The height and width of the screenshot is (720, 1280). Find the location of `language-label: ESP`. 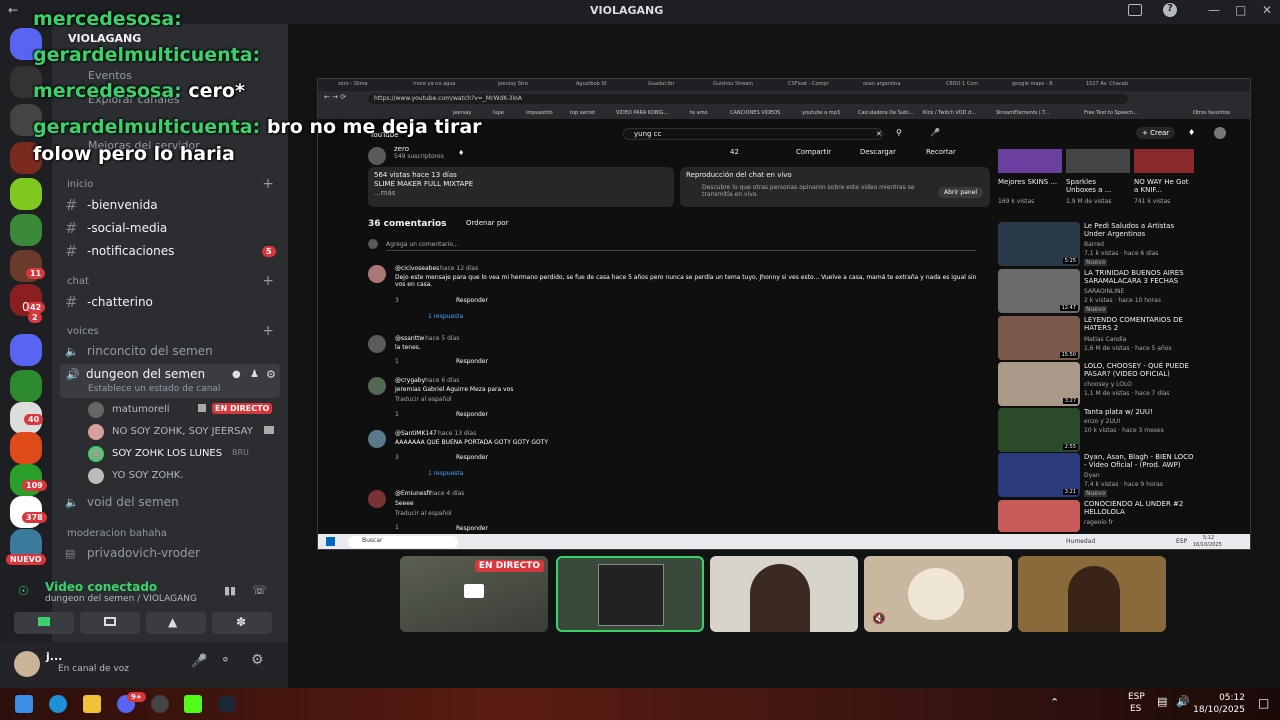

language-label: ESP is located at coordinates (1136, 697).